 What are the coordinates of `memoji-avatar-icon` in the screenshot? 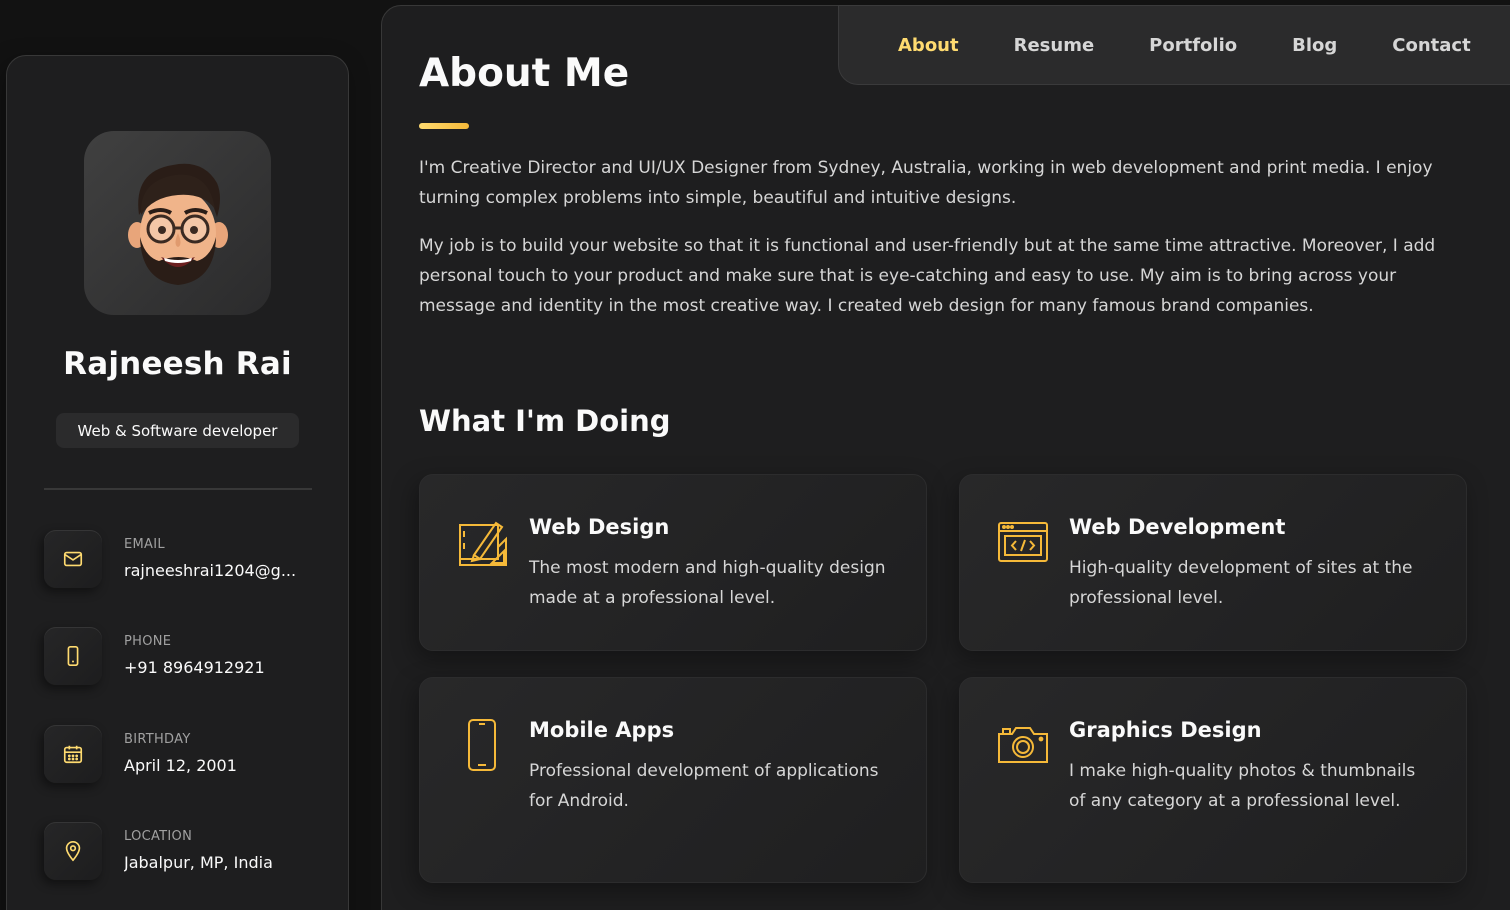 It's located at (177, 224).